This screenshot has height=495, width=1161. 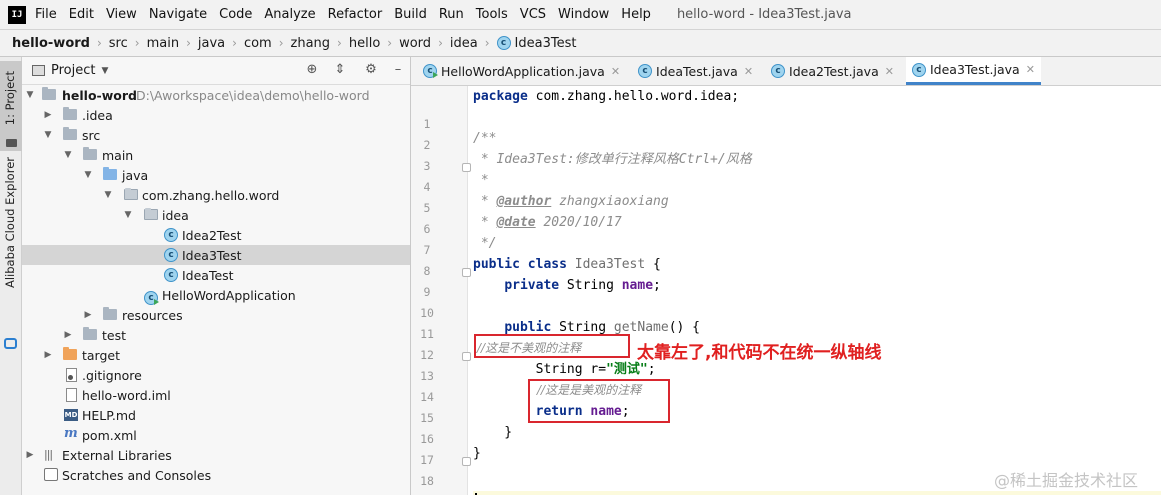 What do you see at coordinates (533, 14) in the screenshot?
I see `menu-vcs: VCS` at bounding box center [533, 14].